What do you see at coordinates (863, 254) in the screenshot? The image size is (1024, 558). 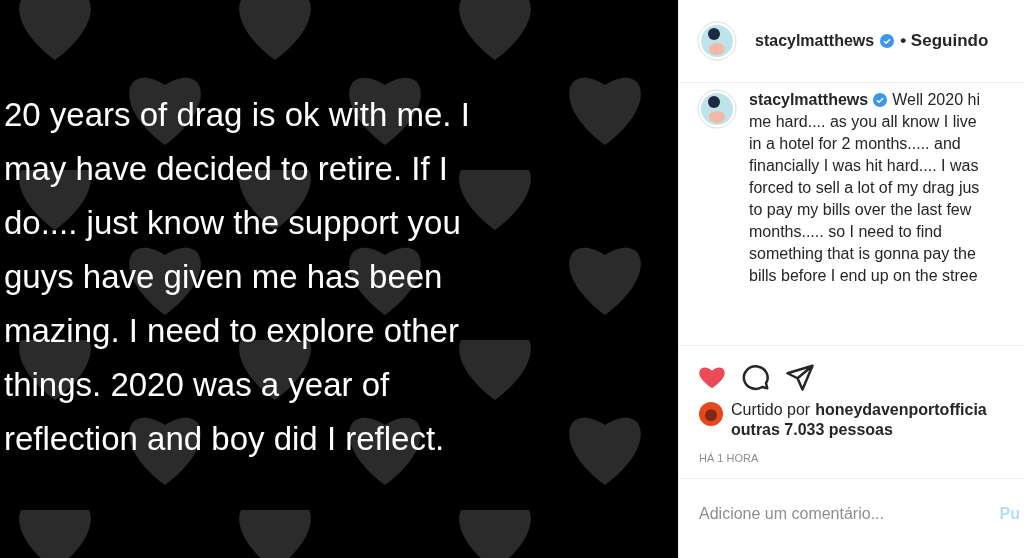 I see `caption-text-line: something that is gonna pay the` at bounding box center [863, 254].